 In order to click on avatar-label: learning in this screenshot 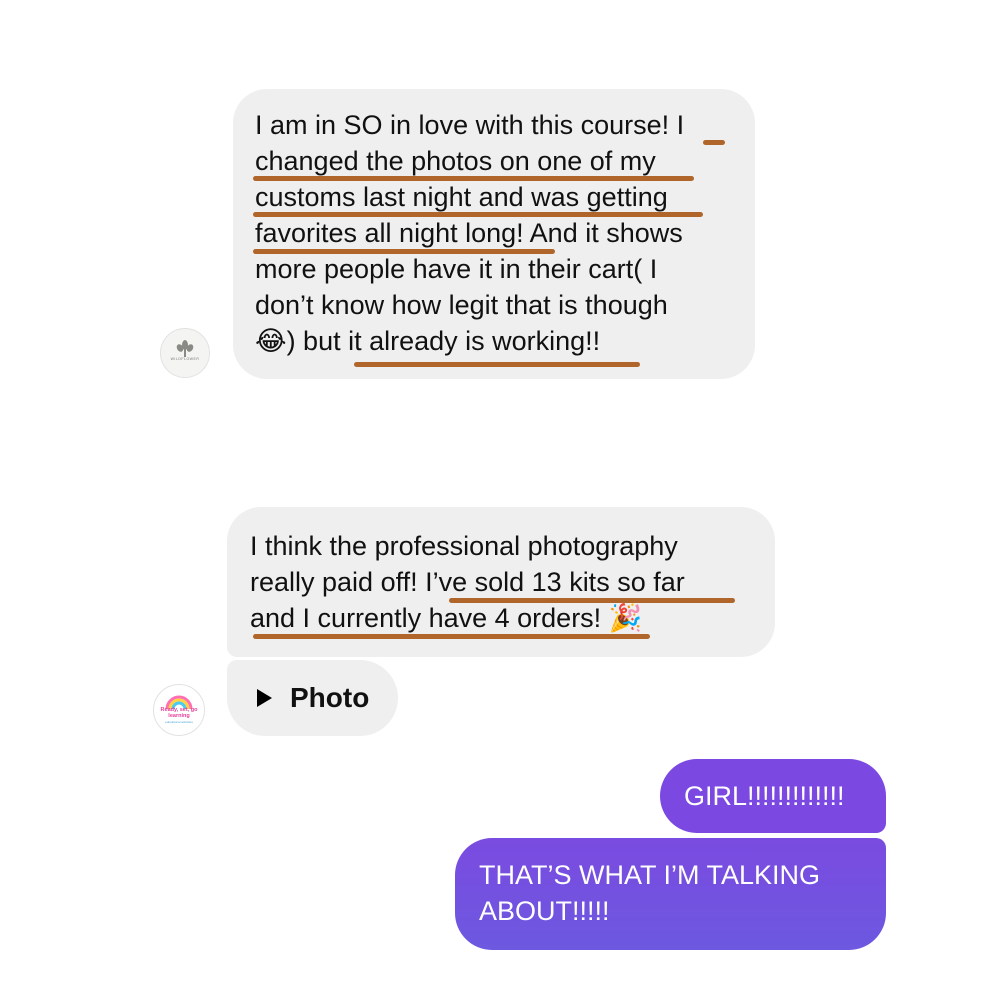, I will do `click(179, 716)`.